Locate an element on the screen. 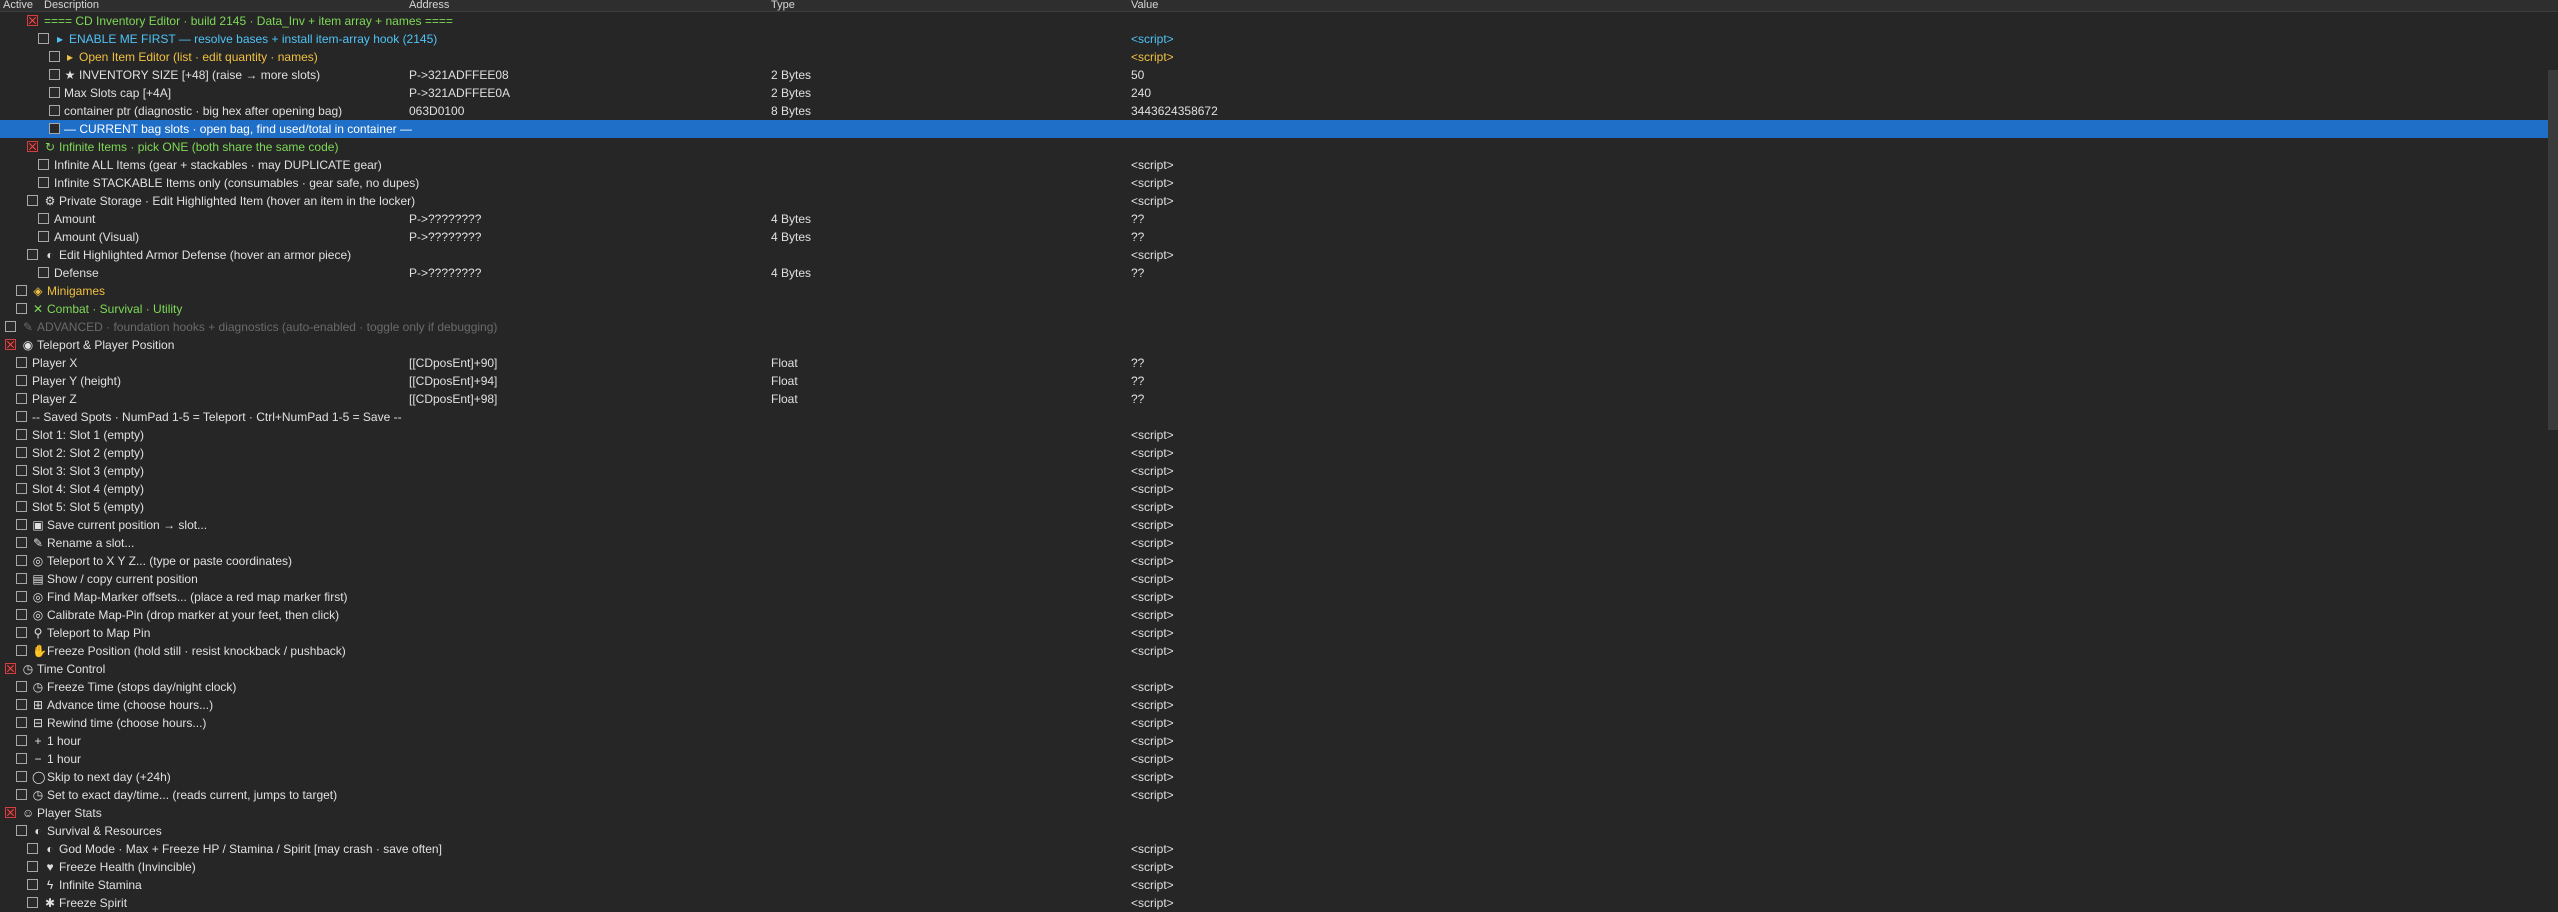 The height and width of the screenshot is (912, 2558). row-description: ◯ Skip to next day (+24h) is located at coordinates (101, 777).